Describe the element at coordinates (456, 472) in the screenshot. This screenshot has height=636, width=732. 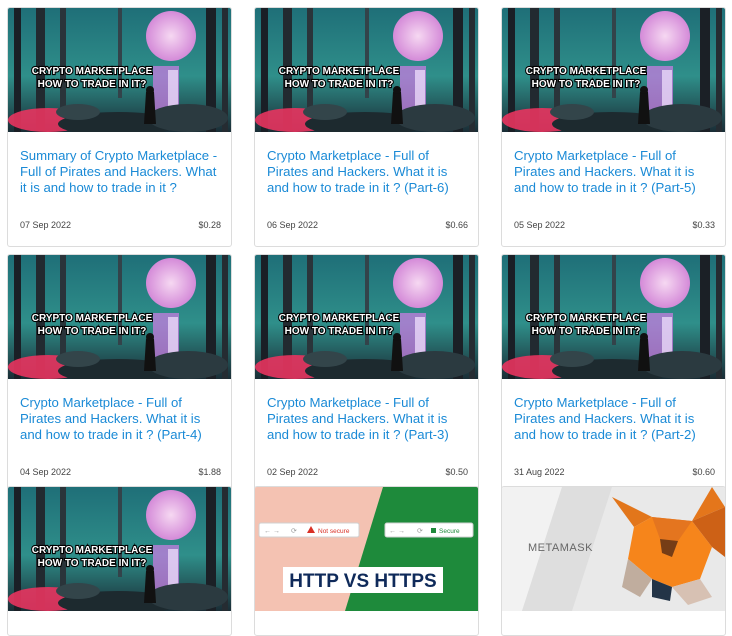
I see `post-payout: $0.50` at that location.